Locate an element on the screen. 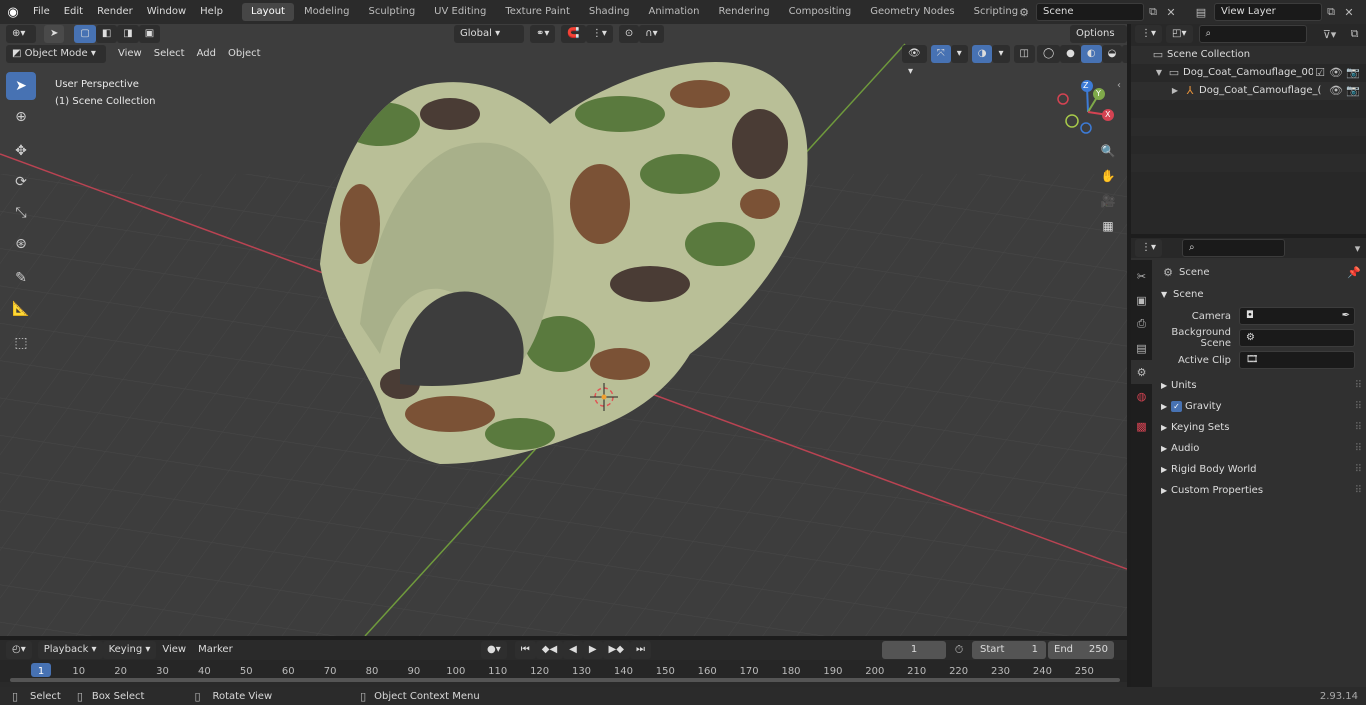 The height and width of the screenshot is (705, 1366). scene-icon: ⚙ is located at coordinates (1024, 12).